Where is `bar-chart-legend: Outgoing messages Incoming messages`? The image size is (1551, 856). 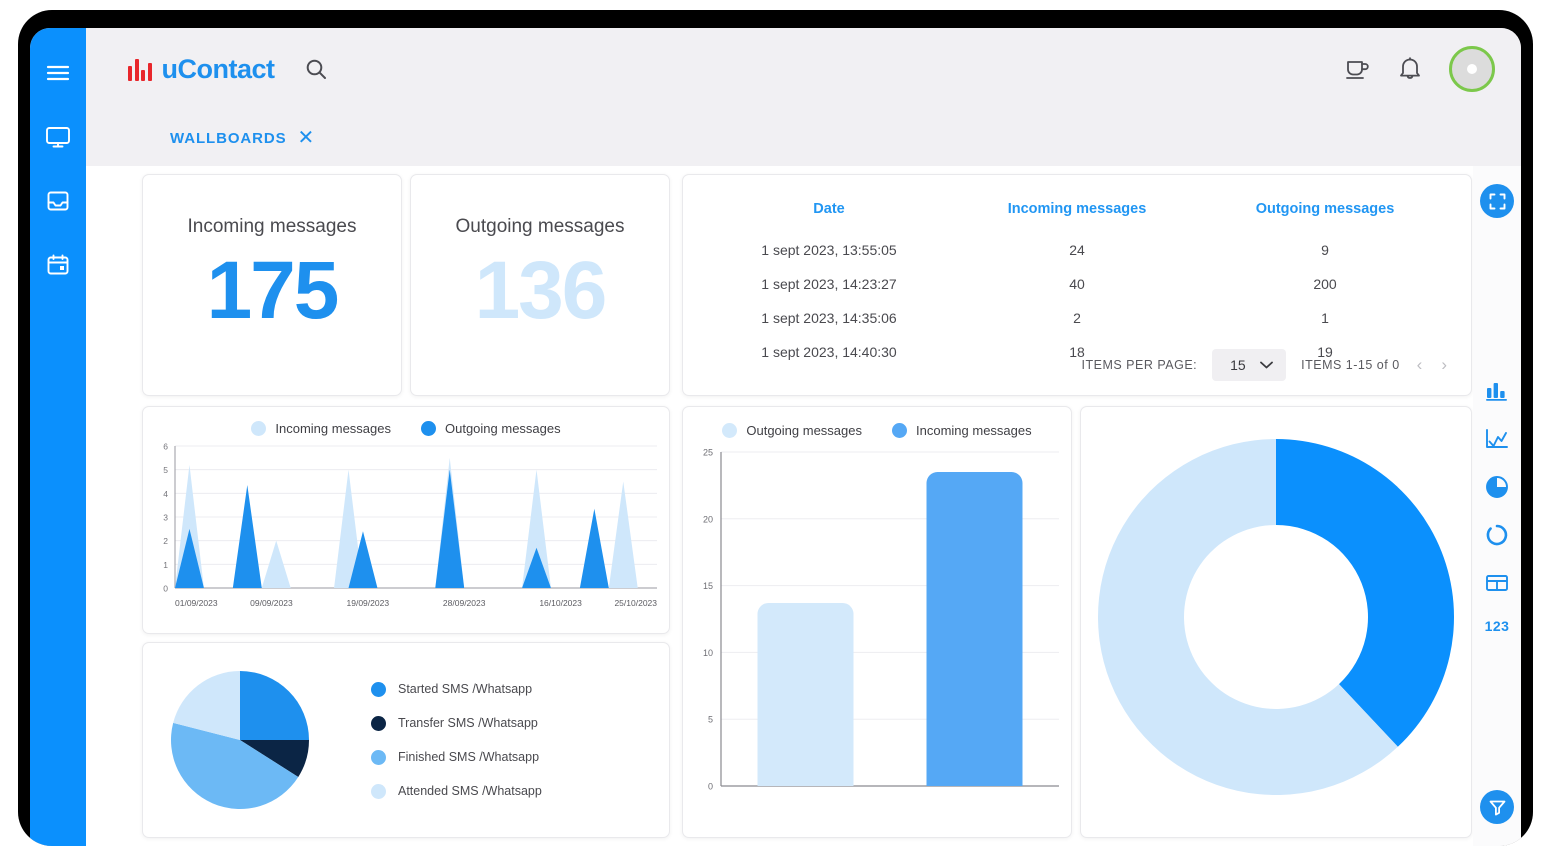 bar-chart-legend: Outgoing messages Incoming messages is located at coordinates (877, 430).